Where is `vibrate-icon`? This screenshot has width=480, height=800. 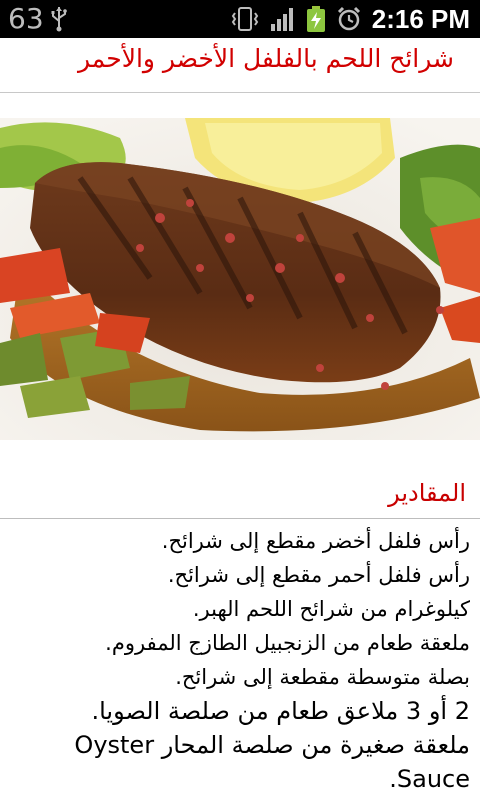 vibrate-icon is located at coordinates (244, 19).